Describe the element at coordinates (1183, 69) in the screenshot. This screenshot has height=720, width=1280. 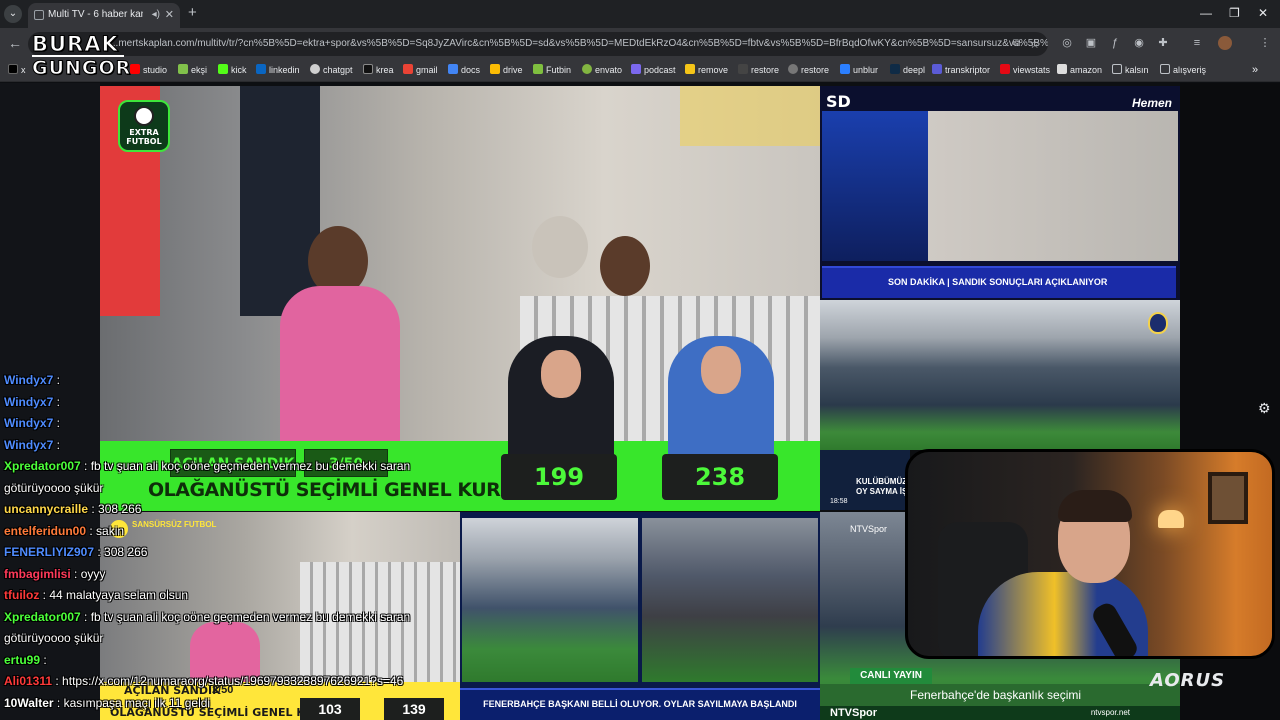
I see `bookmark-alisveris: alışveriş` at that location.